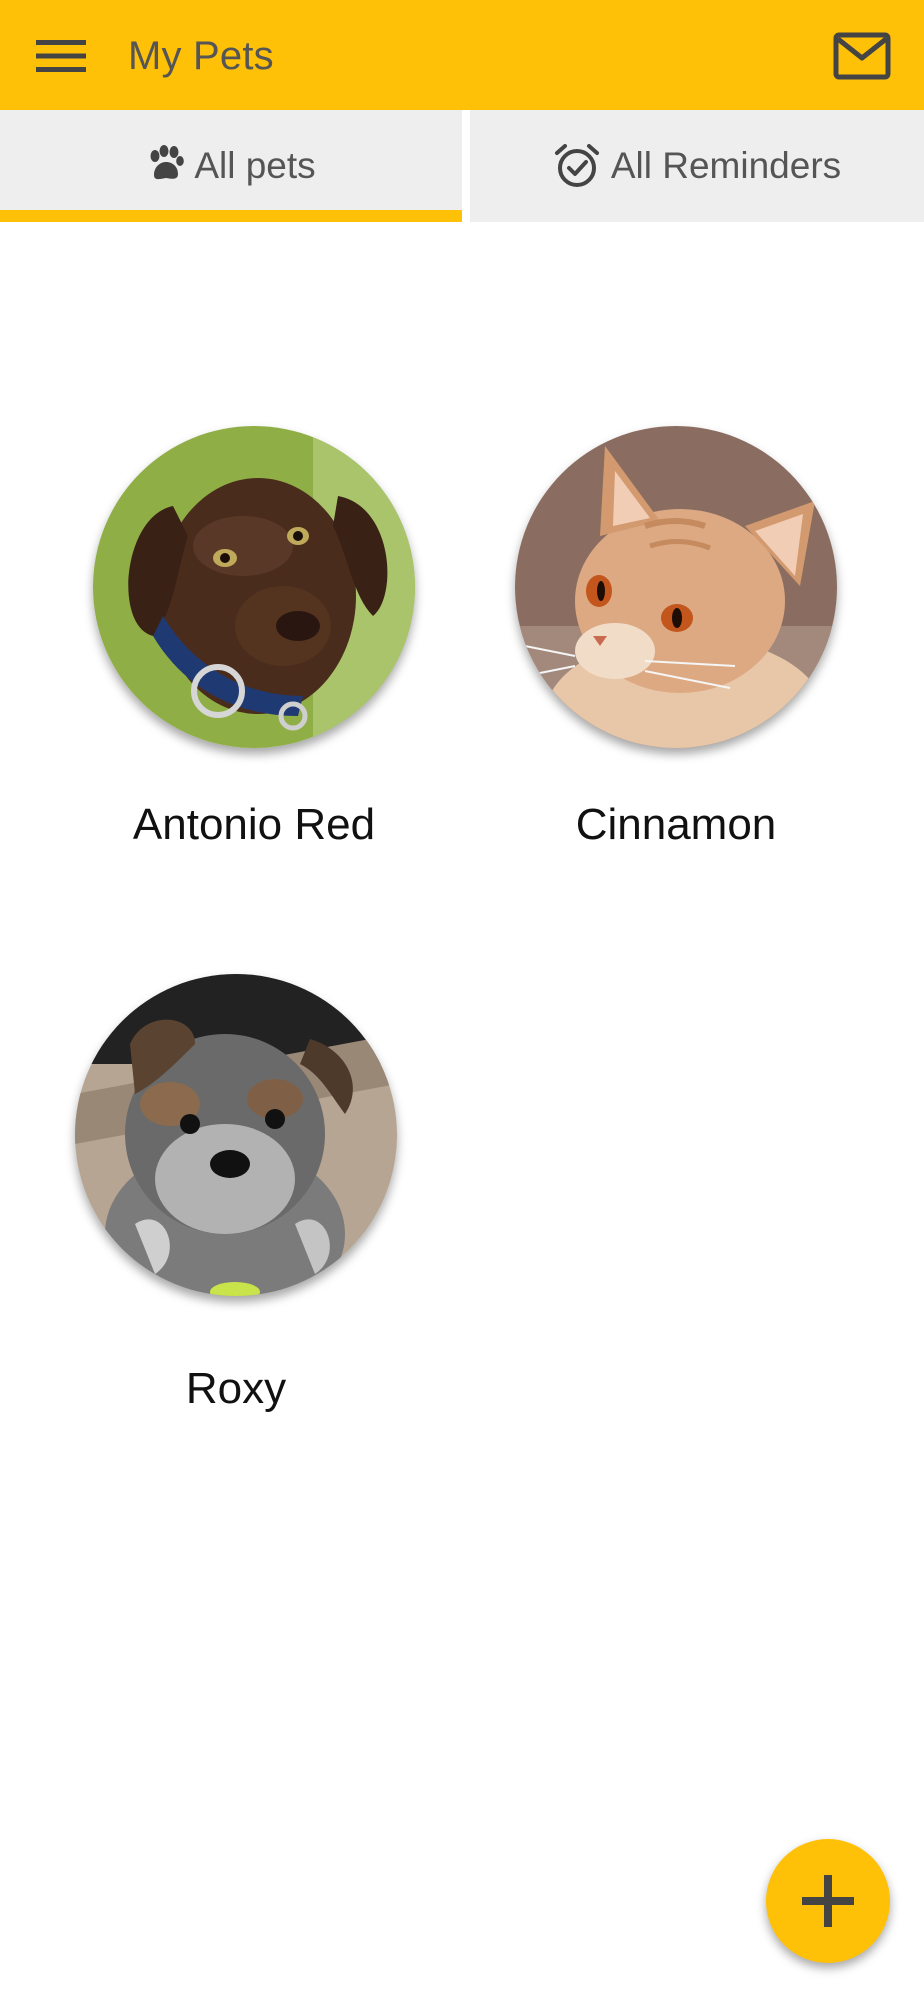 The width and height of the screenshot is (924, 2000). I want to click on tab-all-pets: All pets, so click(231, 166).